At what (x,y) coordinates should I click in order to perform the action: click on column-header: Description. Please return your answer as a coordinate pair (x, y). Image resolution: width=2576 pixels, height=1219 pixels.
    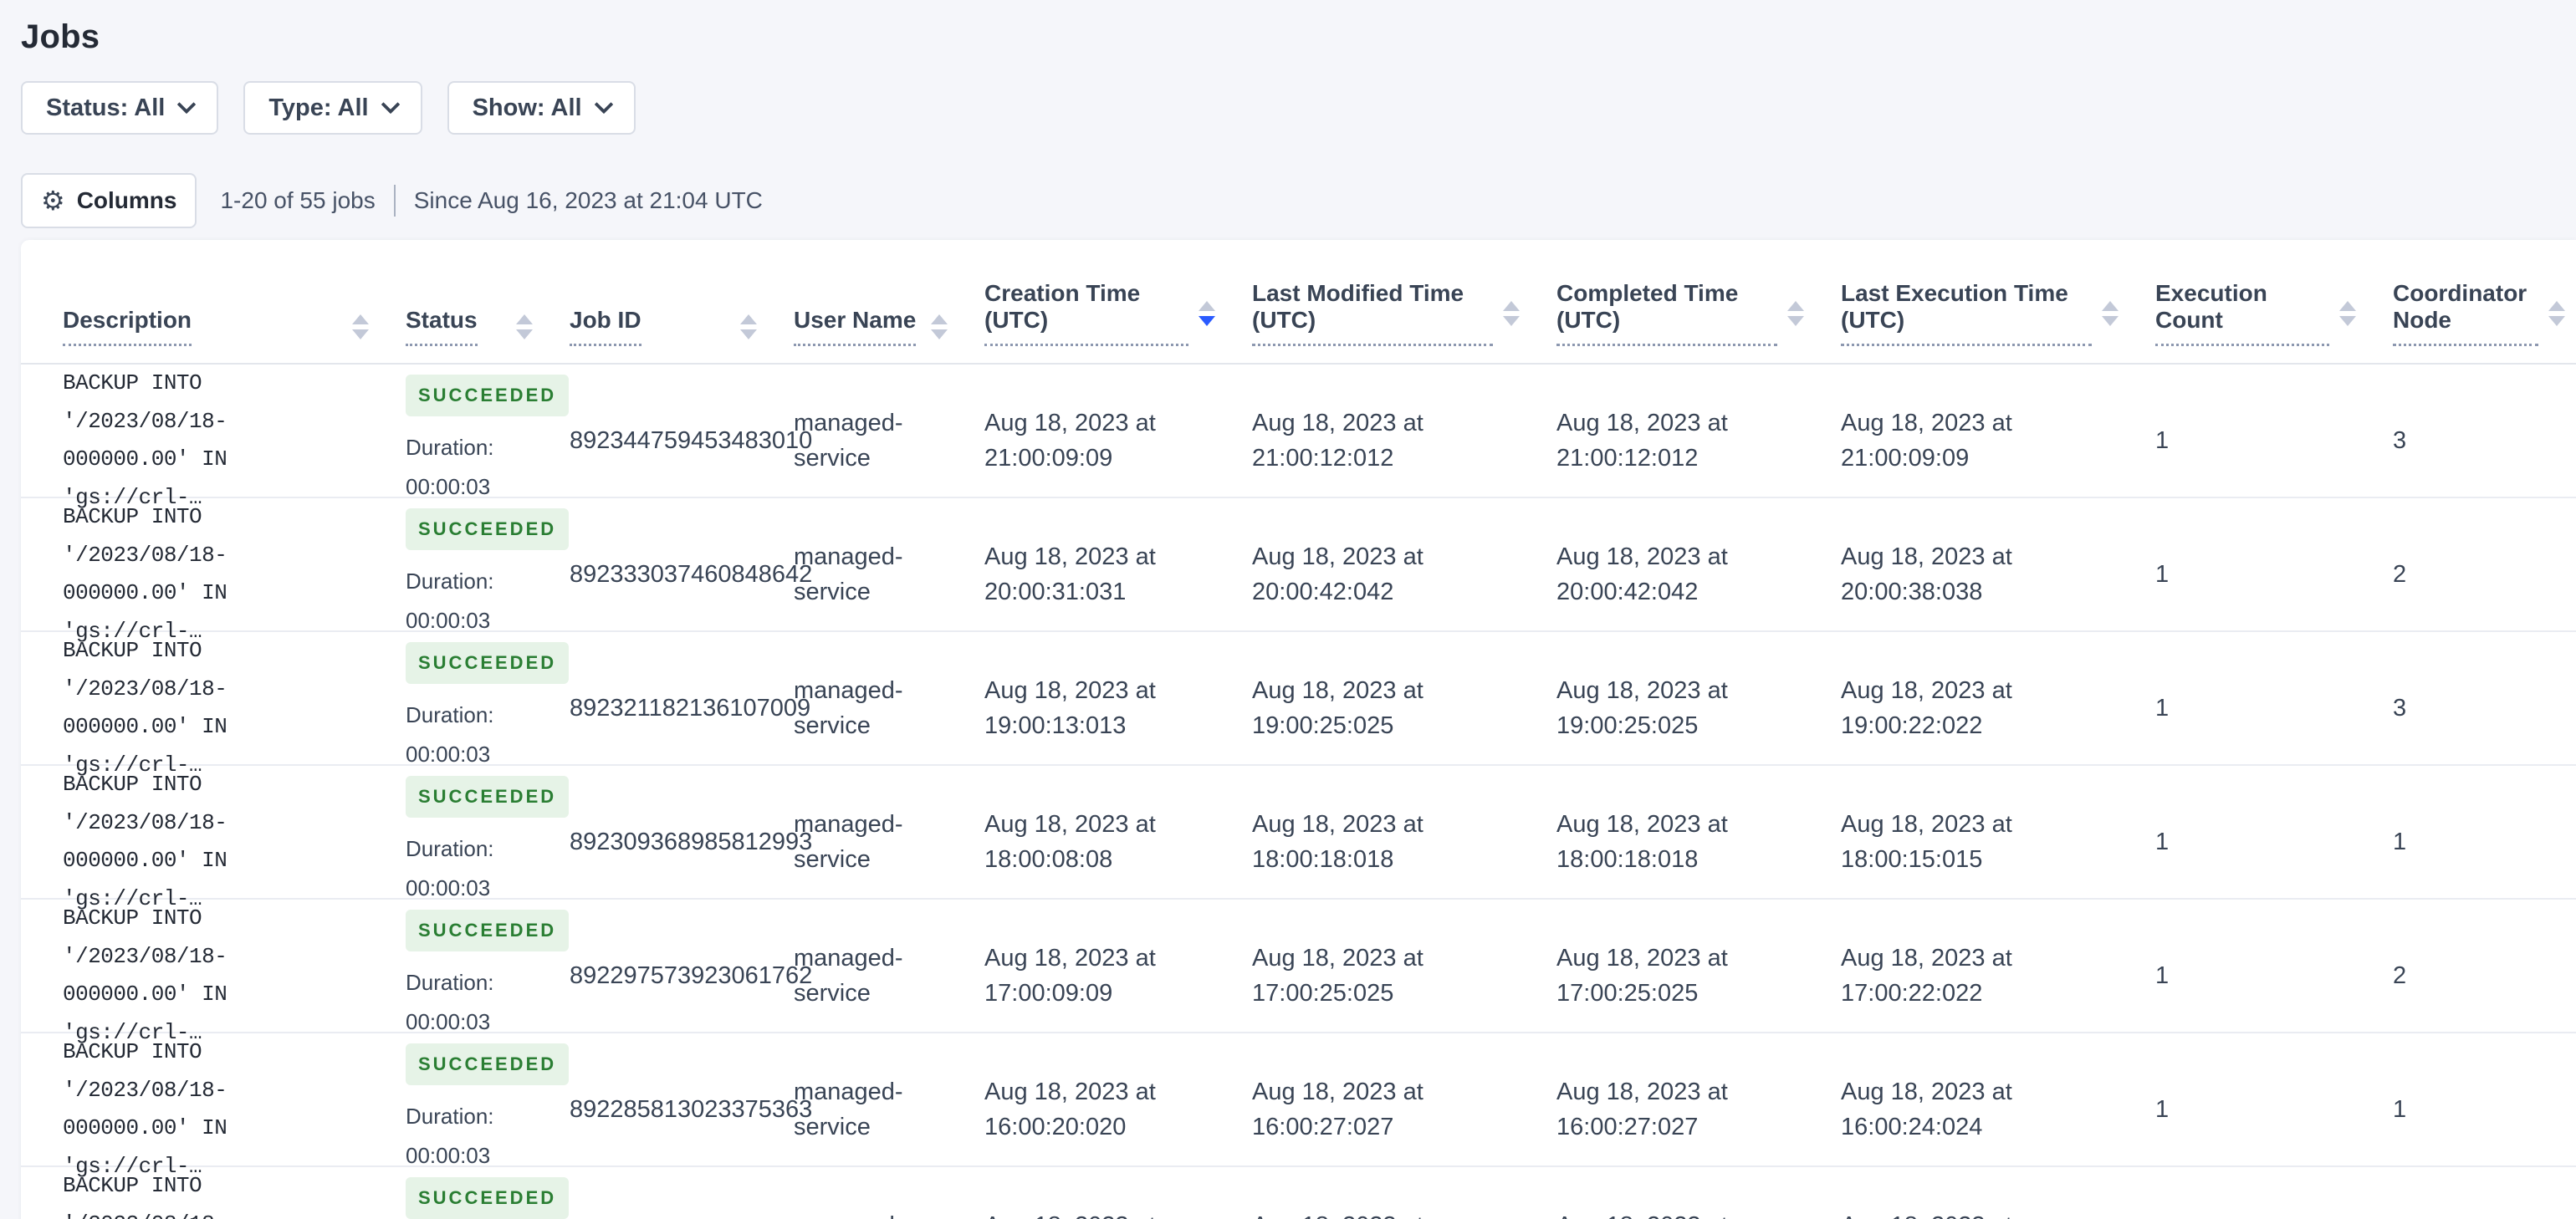
    Looking at the image, I should click on (234, 326).